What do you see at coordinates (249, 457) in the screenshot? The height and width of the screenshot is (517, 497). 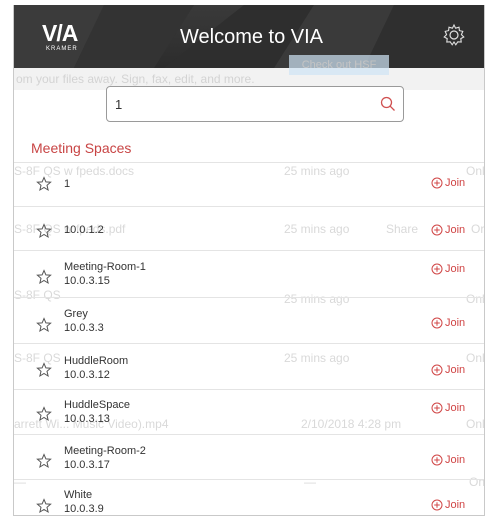 I see `list-item: Meeting-Room-2 10.0.3.17 Join` at bounding box center [249, 457].